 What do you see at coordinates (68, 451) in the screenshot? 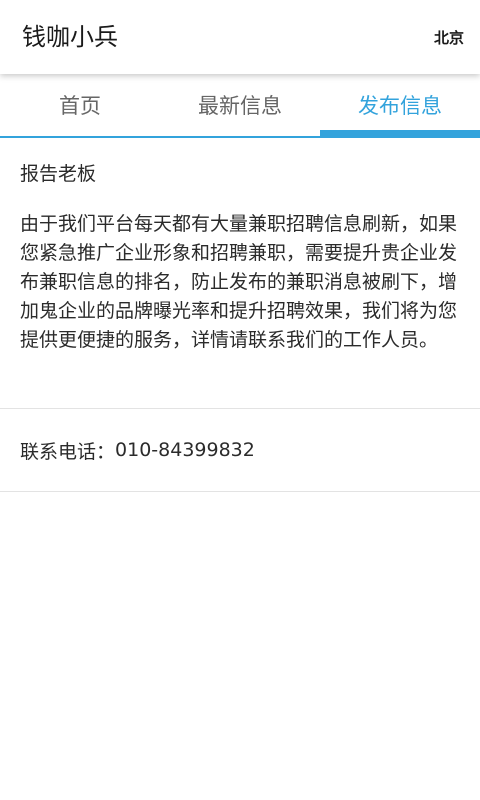
I see `contact-label: 联系电话：` at bounding box center [68, 451].